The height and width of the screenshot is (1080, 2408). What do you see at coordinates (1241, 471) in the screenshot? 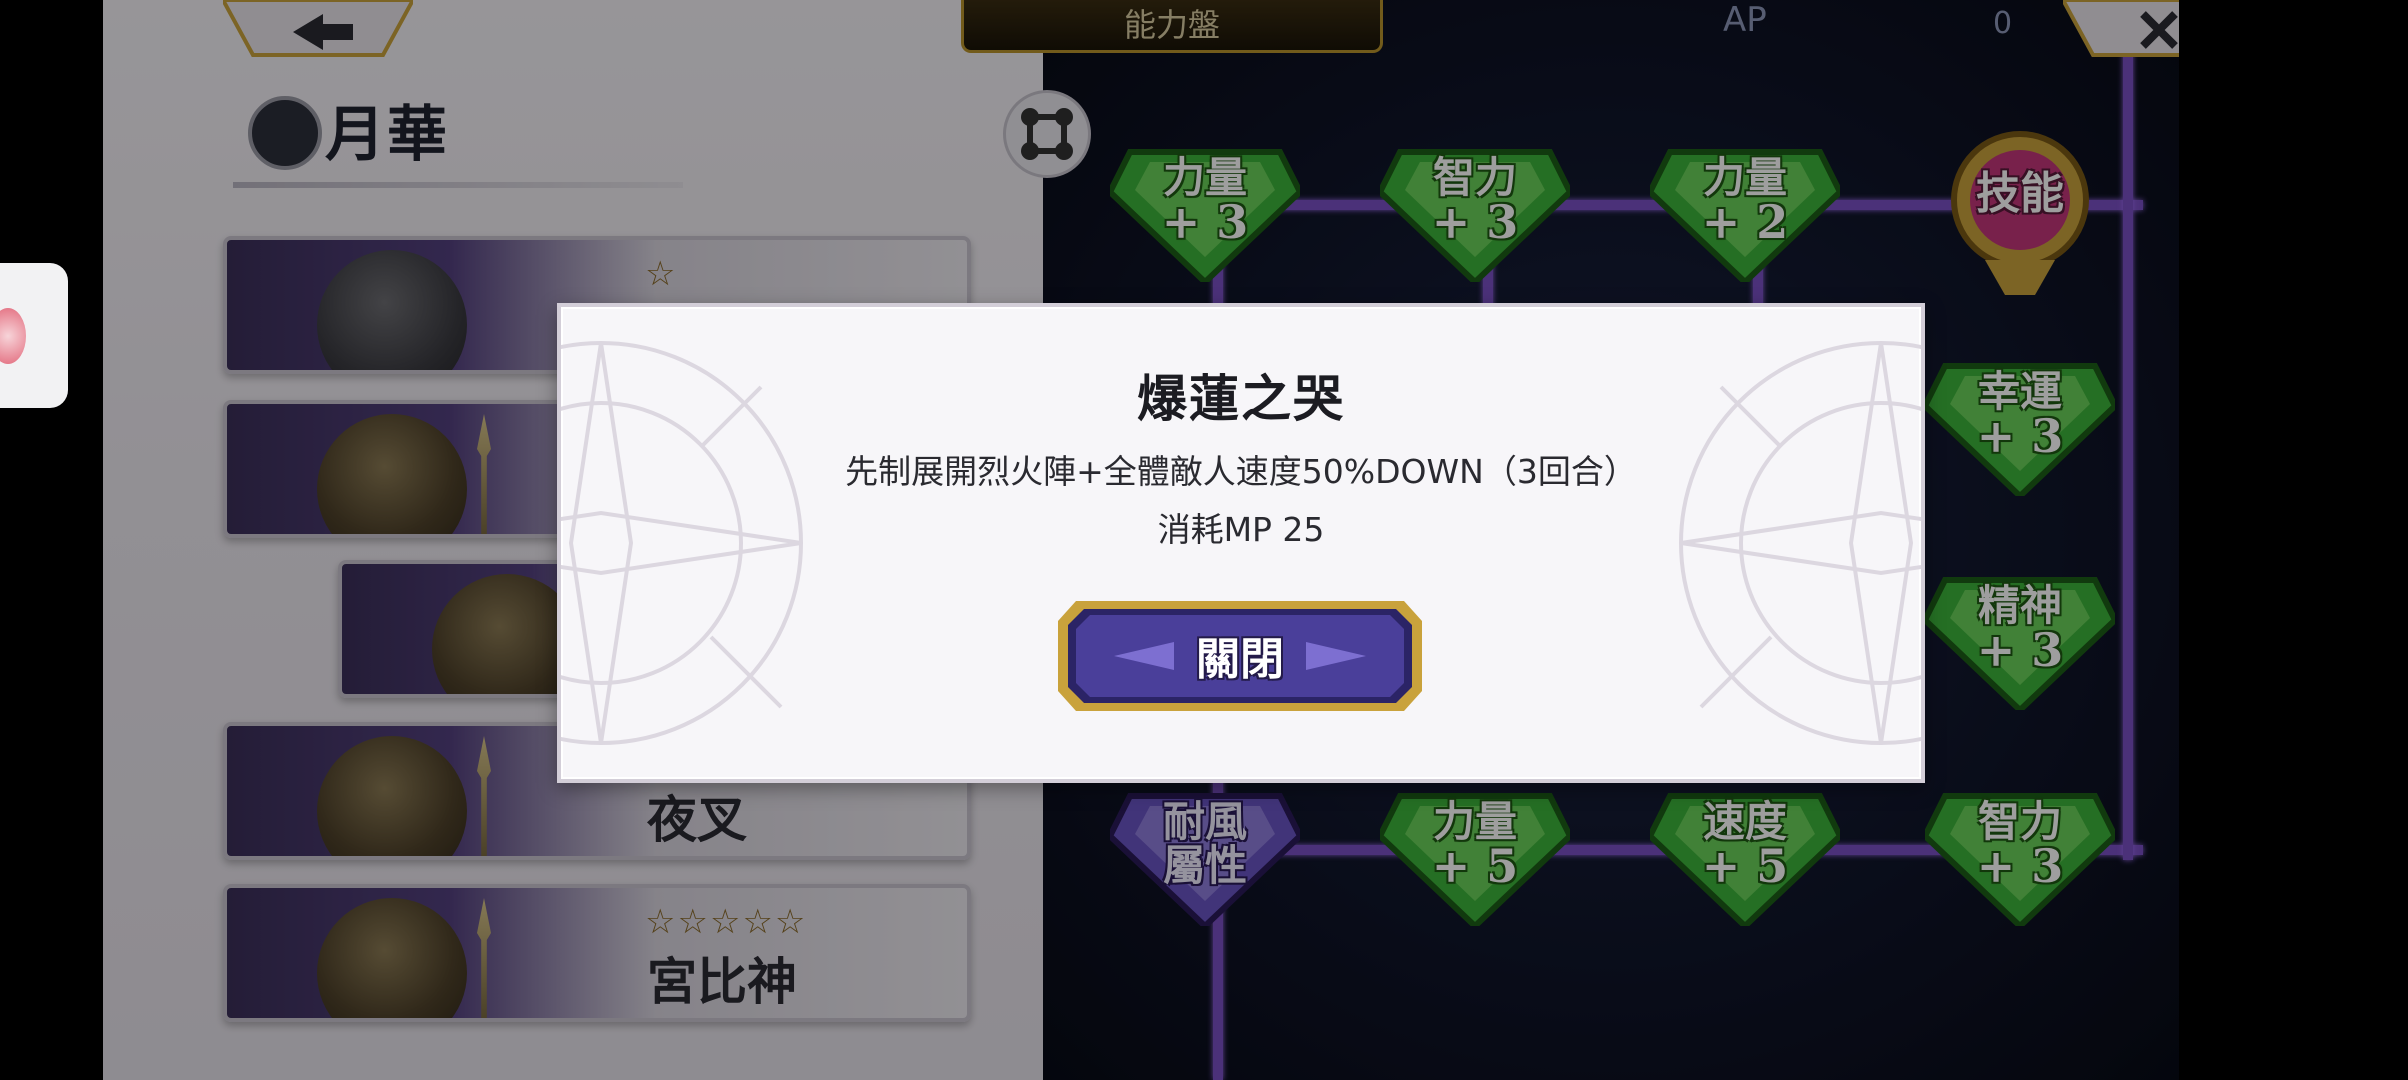
I see `skill-description: 先制展開烈火陣+全體敵人速度50%DOWN（3回合）` at bounding box center [1241, 471].